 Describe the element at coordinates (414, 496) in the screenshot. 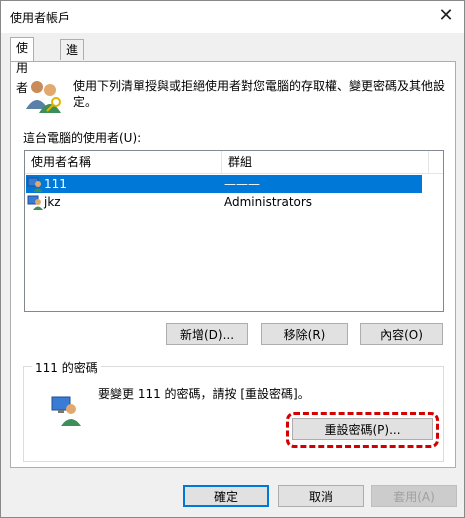

I see `apply-button: 套用(A)` at that location.